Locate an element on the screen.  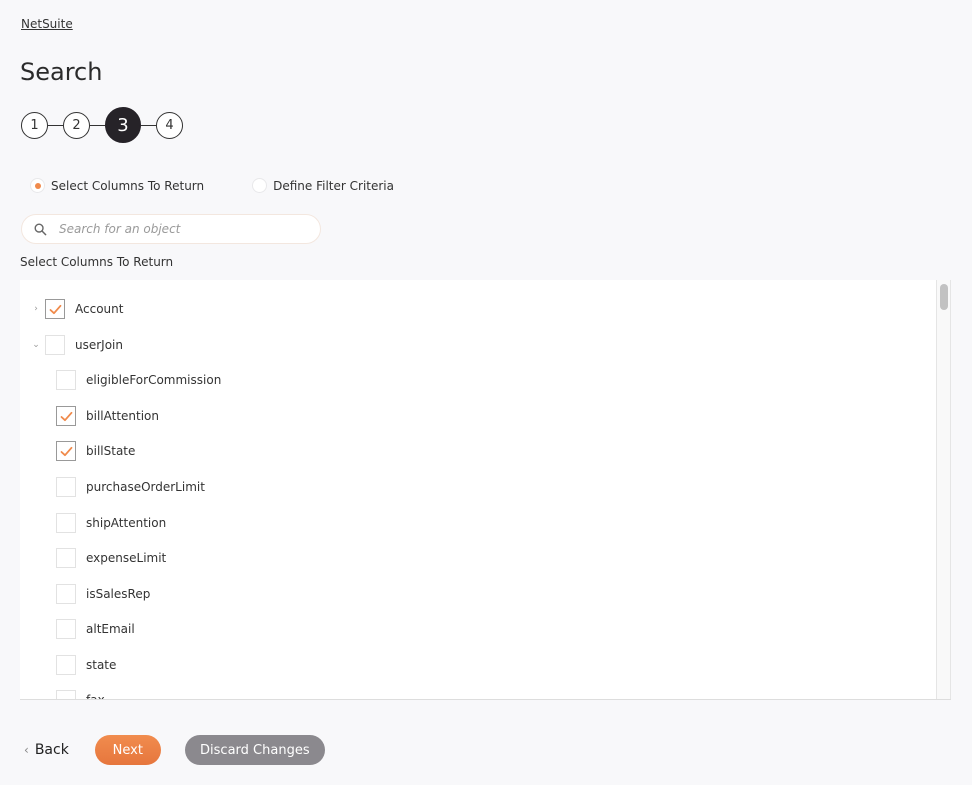
footer-actions: ‹ Back Next Discard Changes is located at coordinates (174, 750).